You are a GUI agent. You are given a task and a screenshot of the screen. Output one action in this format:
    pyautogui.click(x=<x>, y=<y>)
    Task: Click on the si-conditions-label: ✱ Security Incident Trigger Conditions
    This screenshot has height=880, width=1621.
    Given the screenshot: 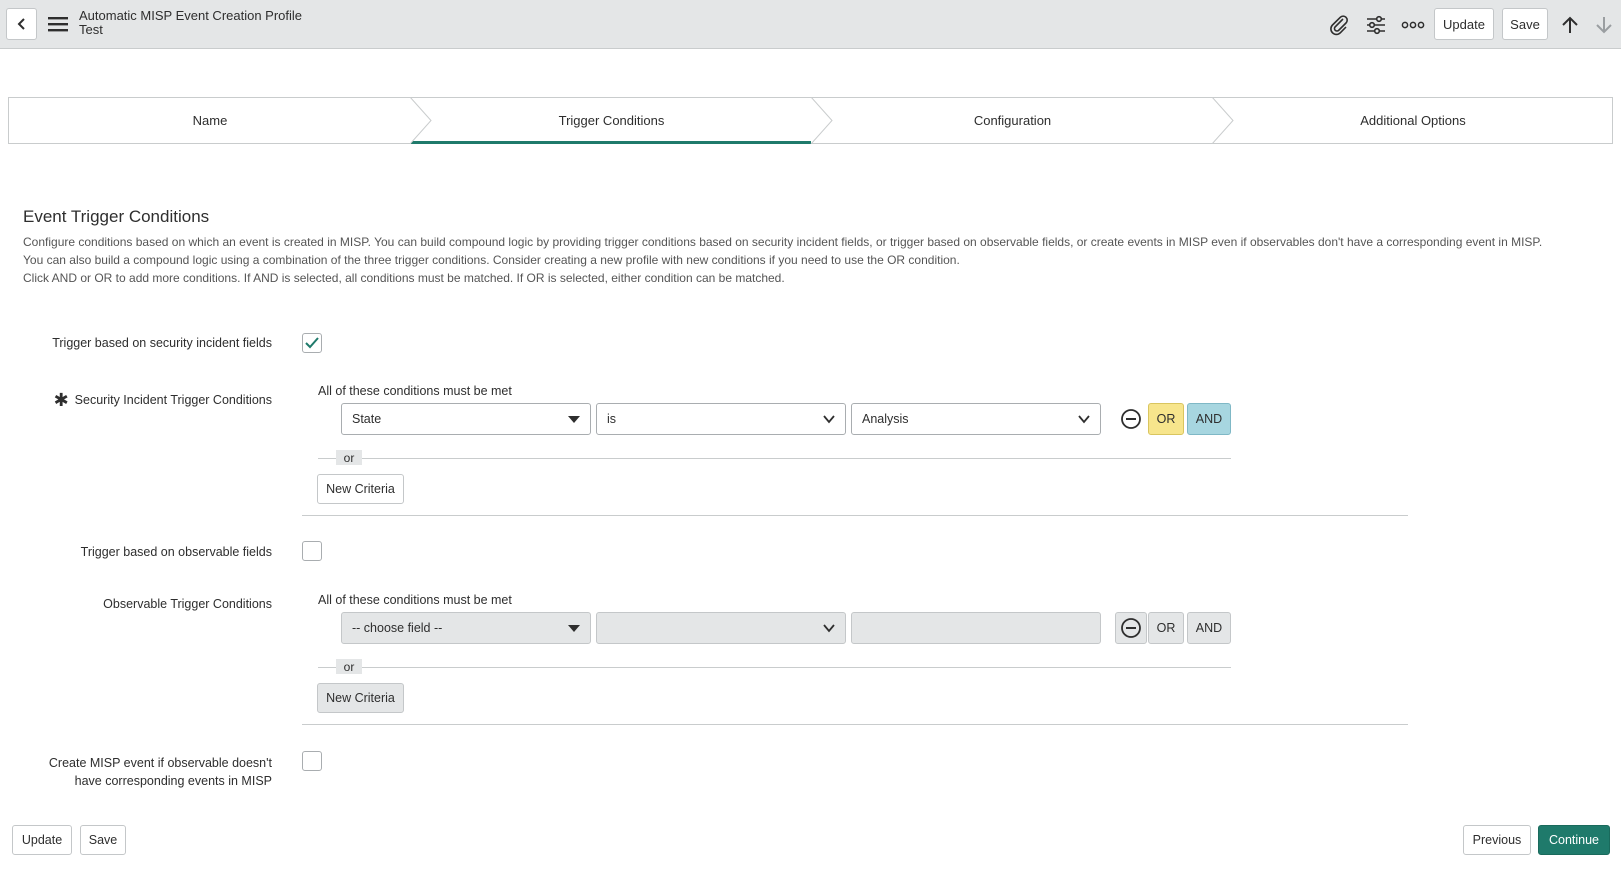 What is the action you would take?
    pyautogui.click(x=162, y=400)
    